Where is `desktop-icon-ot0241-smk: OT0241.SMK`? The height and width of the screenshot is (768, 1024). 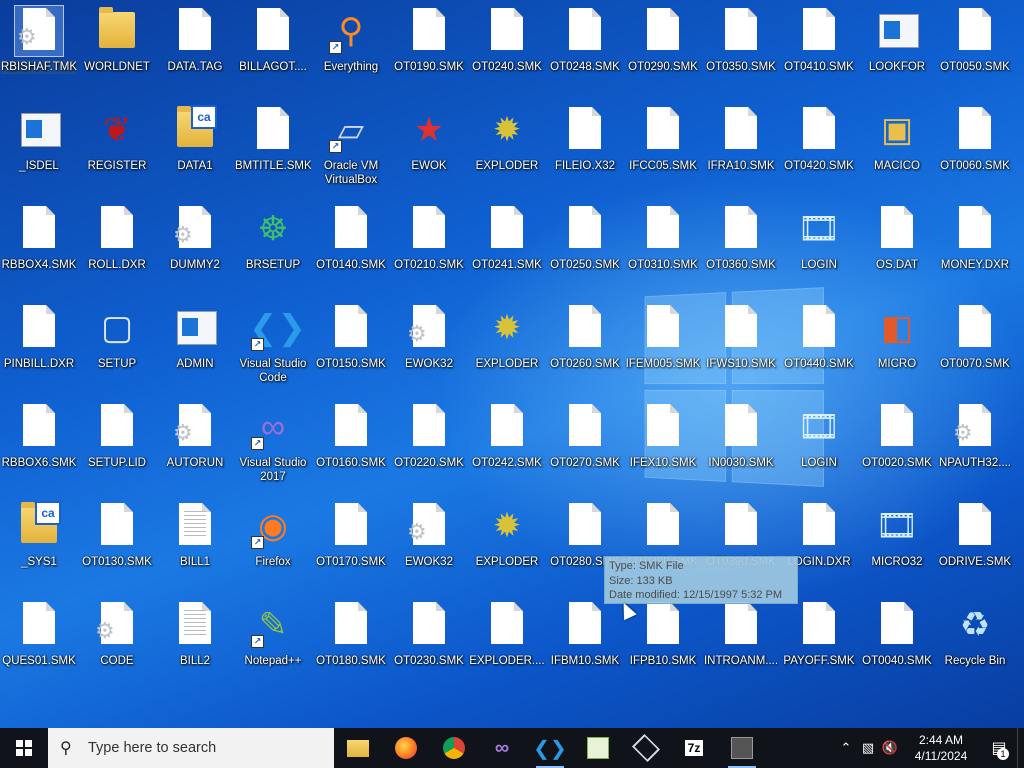 desktop-icon-ot0241-smk: OT0241.SMK is located at coordinates (507, 238).